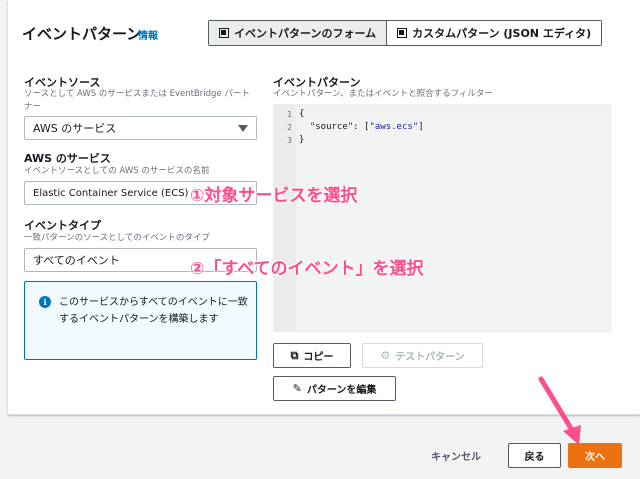 The height and width of the screenshot is (479, 640). What do you see at coordinates (294, 355) in the screenshot?
I see `copy-icon: ⧉` at bounding box center [294, 355].